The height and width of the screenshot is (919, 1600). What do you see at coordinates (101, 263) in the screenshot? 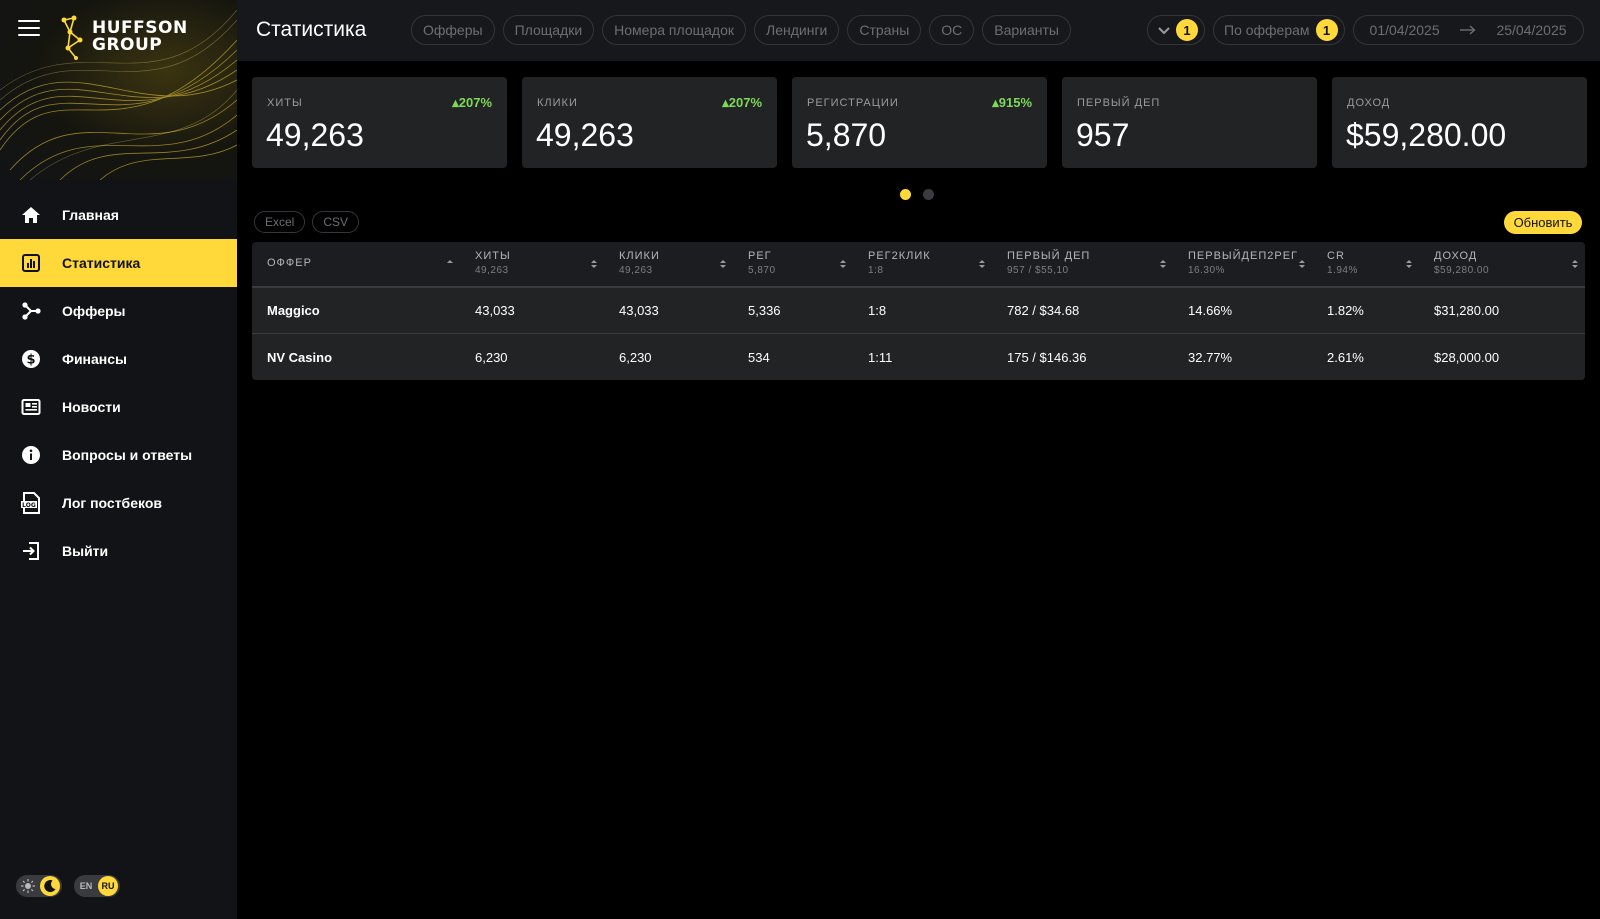
I see `sidebar-item-label: Статистика` at bounding box center [101, 263].